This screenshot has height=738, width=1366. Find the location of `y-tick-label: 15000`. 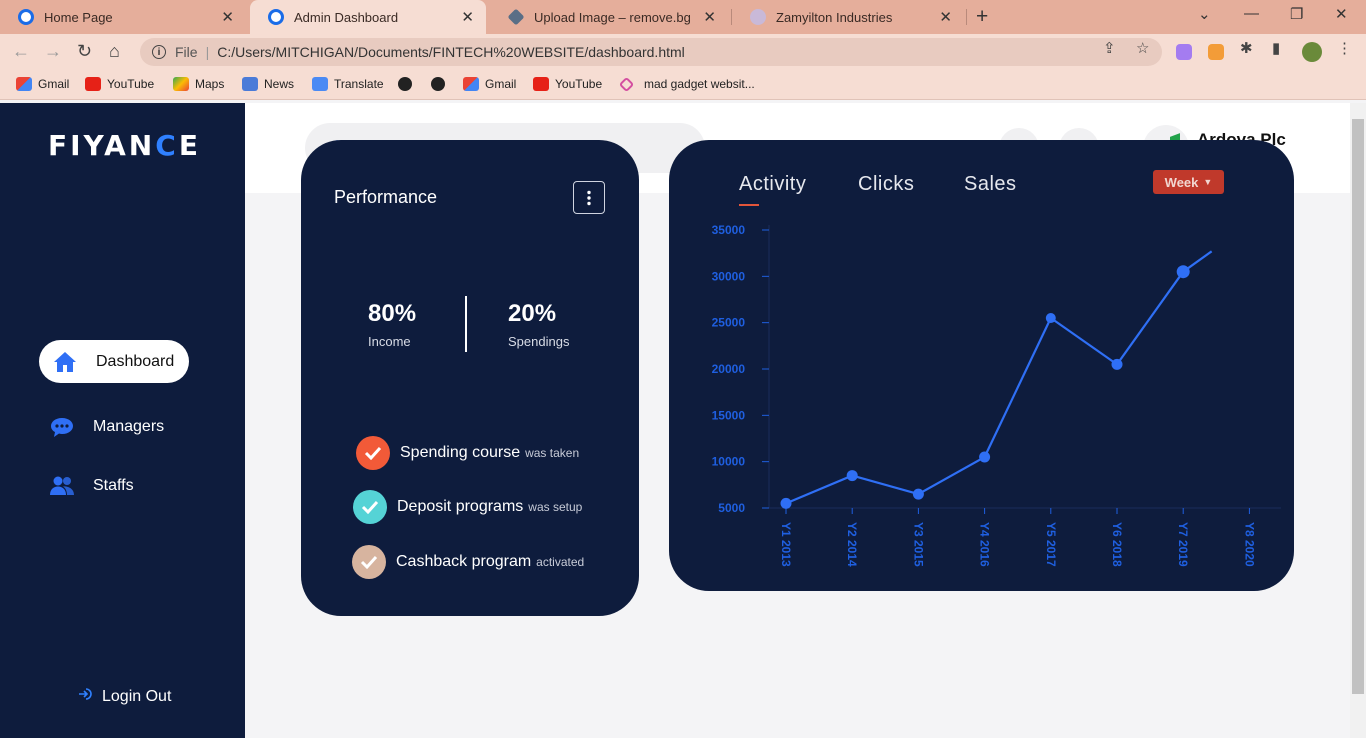

y-tick-label: 15000 is located at coordinates (729, 415).